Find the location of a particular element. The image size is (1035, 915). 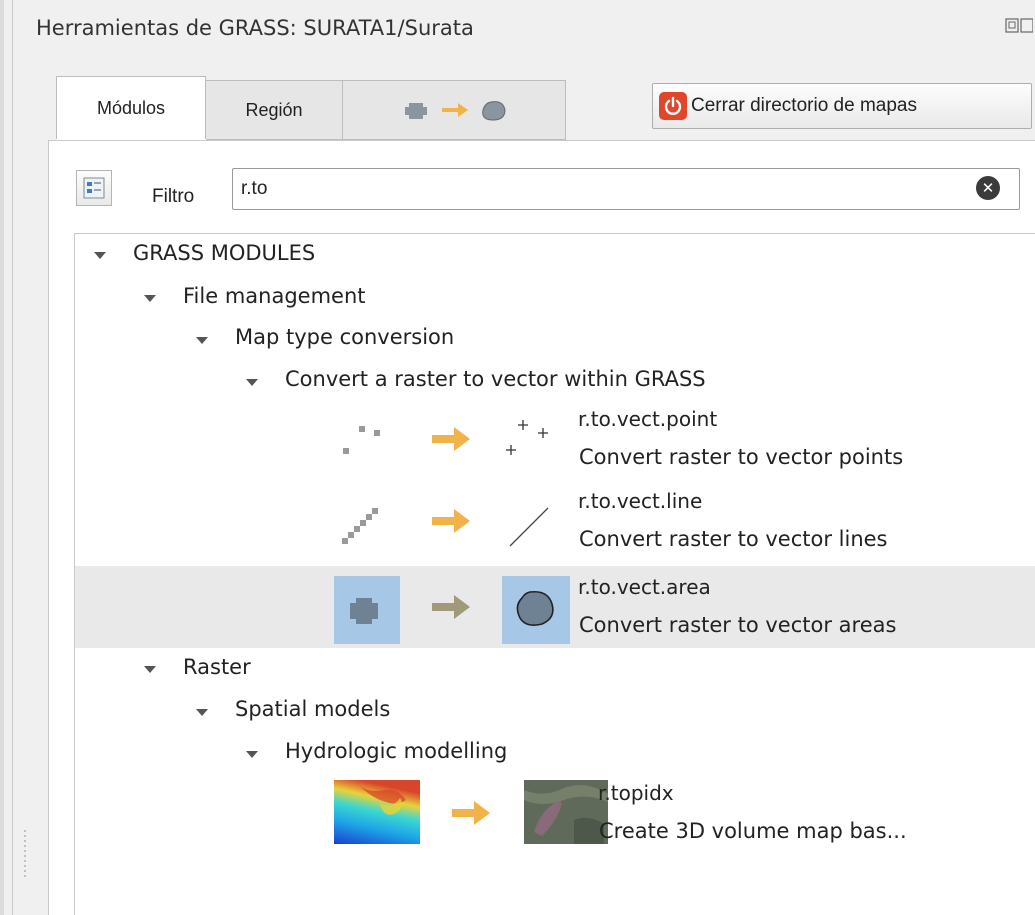

module-description: Convert raster to vector areas is located at coordinates (738, 625).